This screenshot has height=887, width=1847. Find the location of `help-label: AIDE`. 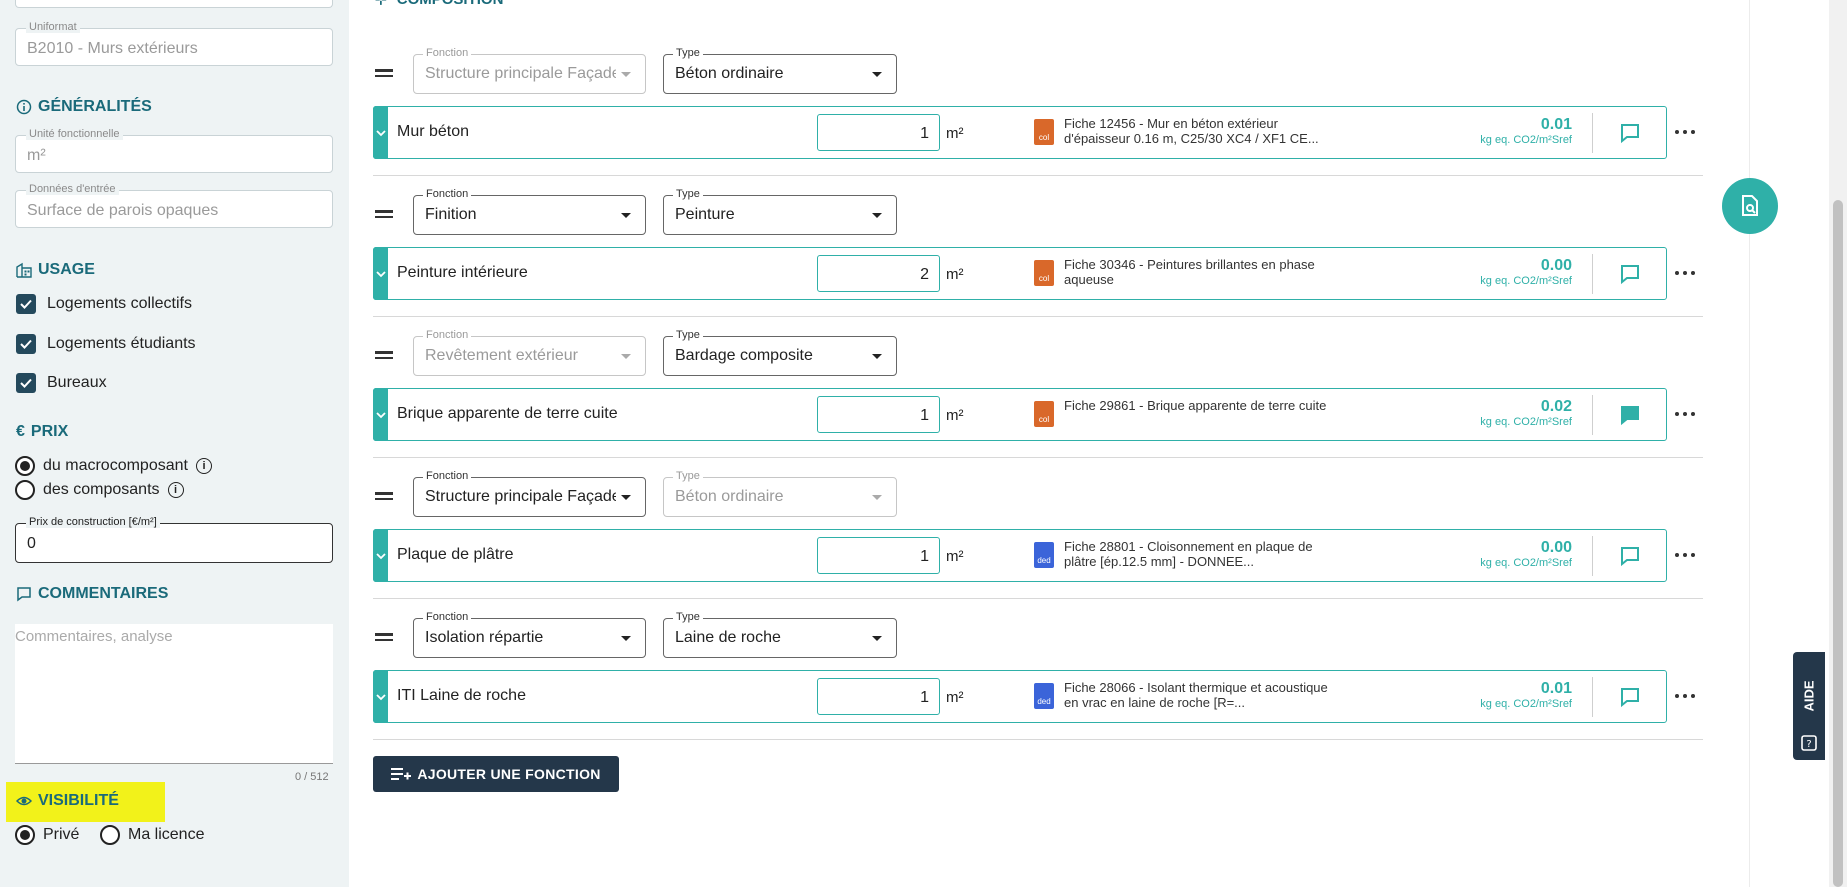

help-label: AIDE is located at coordinates (1809, 696).